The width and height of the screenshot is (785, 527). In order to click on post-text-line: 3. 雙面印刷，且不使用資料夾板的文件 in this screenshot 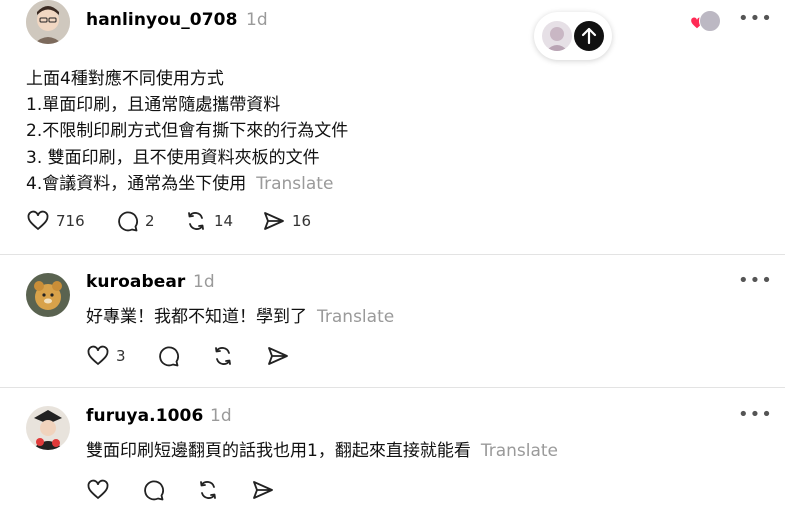, I will do `click(173, 158)`.